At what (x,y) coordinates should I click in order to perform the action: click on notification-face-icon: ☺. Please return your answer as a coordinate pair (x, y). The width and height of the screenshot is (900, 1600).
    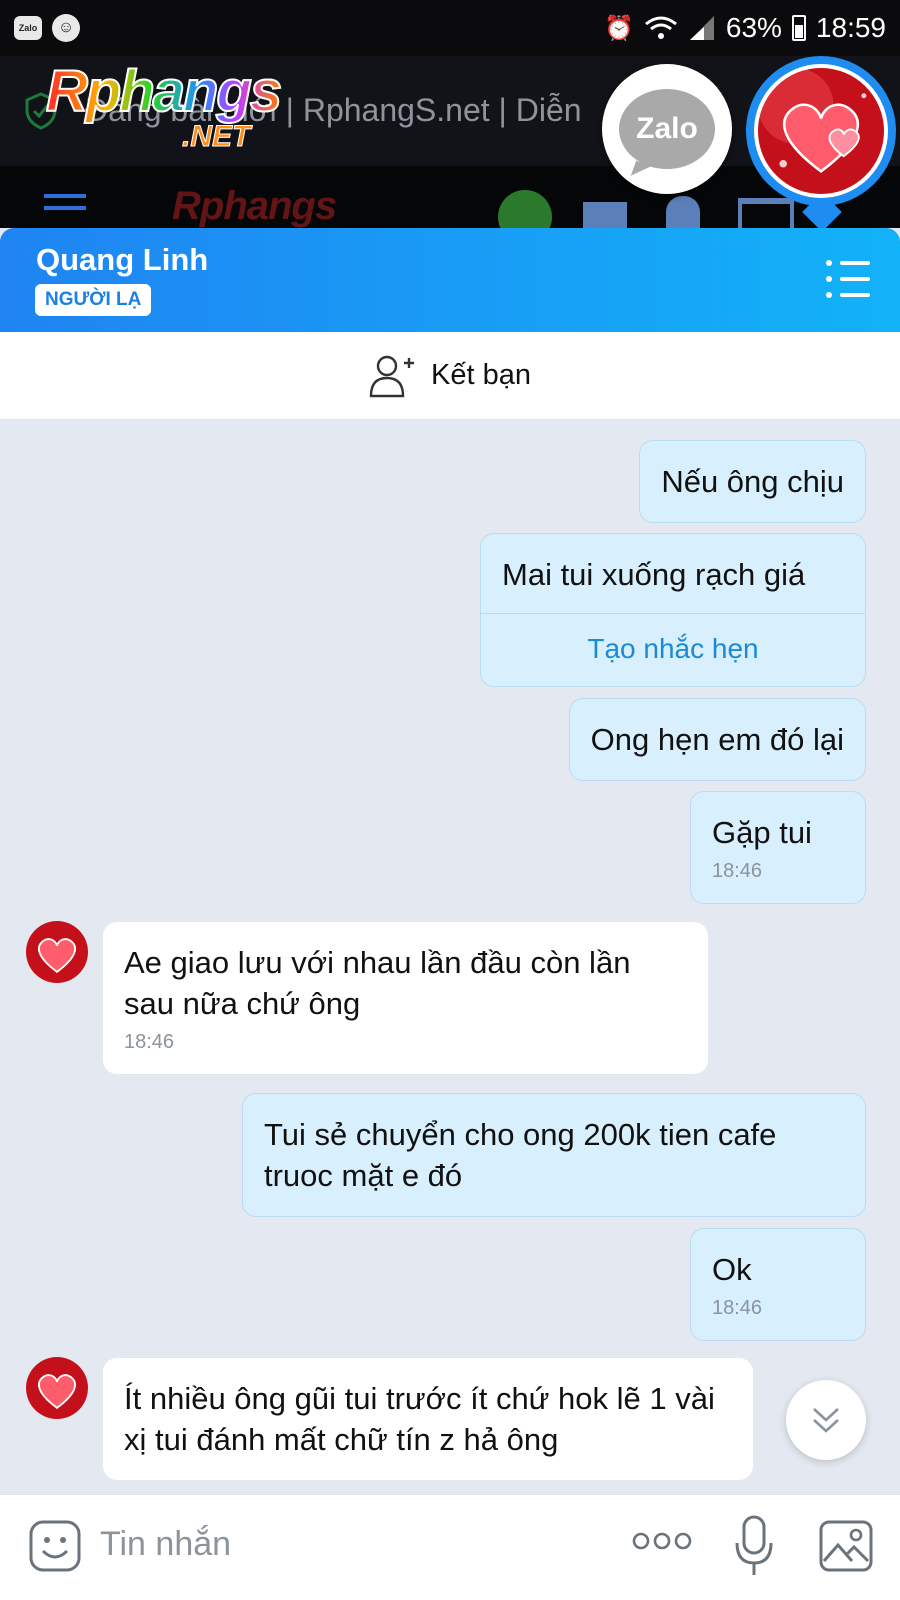
    Looking at the image, I should click on (66, 28).